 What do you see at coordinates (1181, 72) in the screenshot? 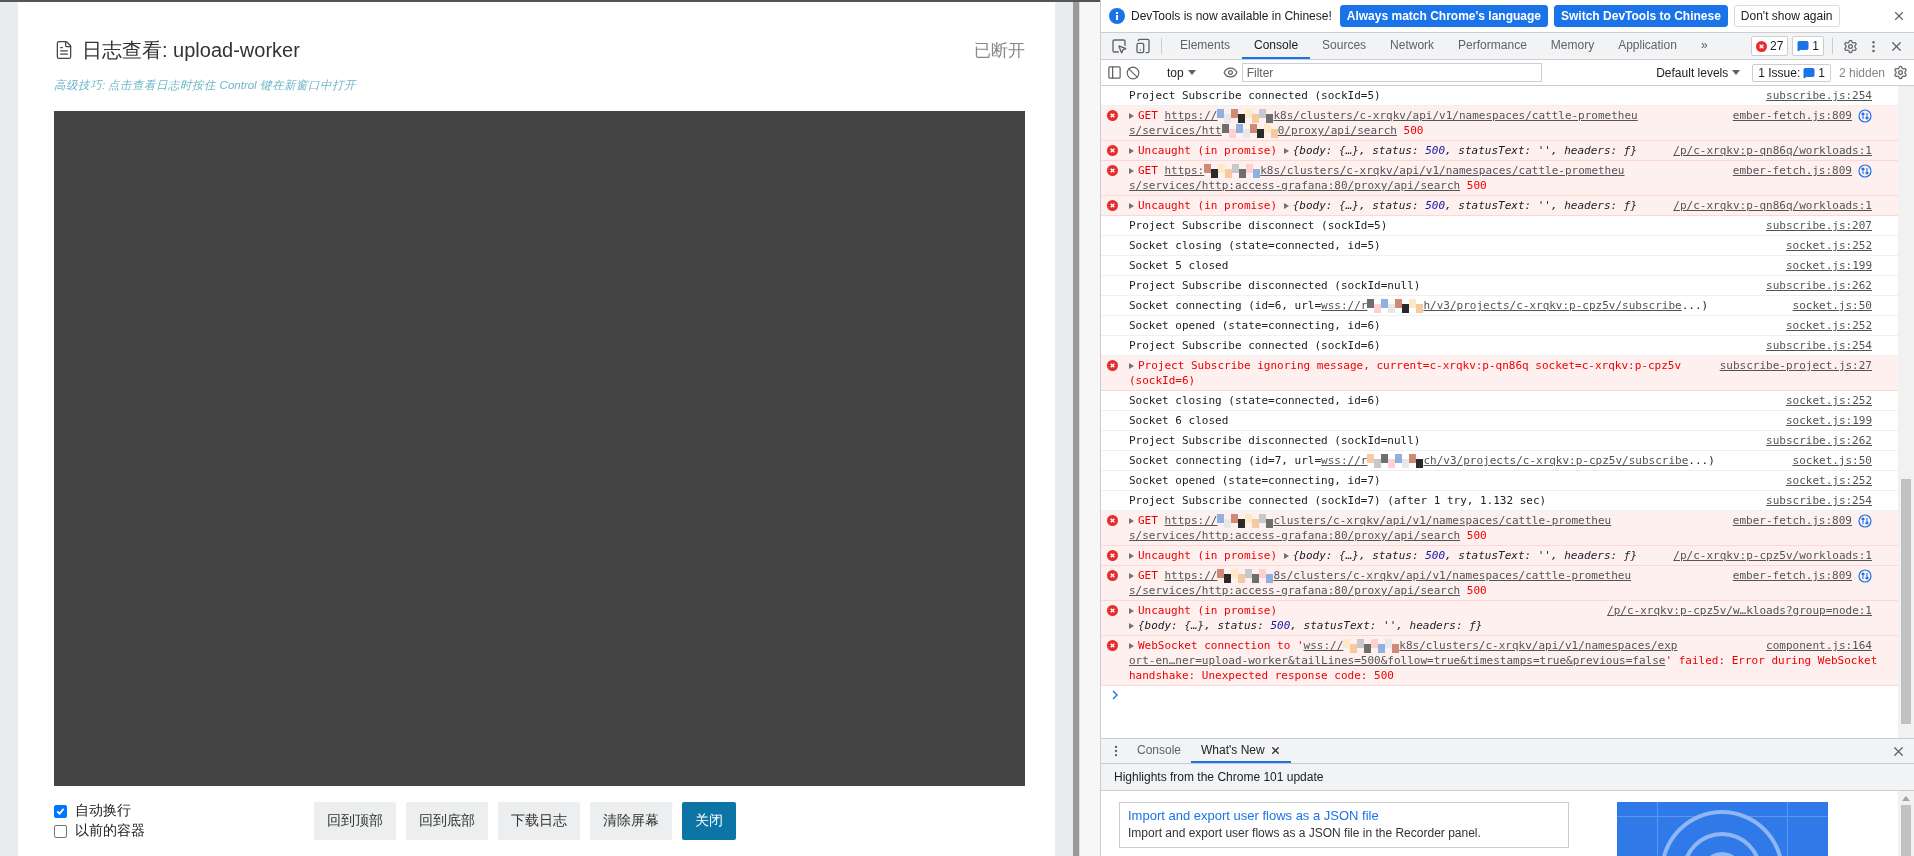
I see `context-dropdown: top` at bounding box center [1181, 72].